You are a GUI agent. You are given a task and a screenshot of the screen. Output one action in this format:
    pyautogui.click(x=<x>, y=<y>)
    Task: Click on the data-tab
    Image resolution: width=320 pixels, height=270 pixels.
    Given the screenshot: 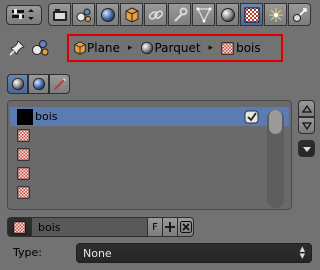 What is the action you would take?
    pyautogui.click(x=203, y=14)
    